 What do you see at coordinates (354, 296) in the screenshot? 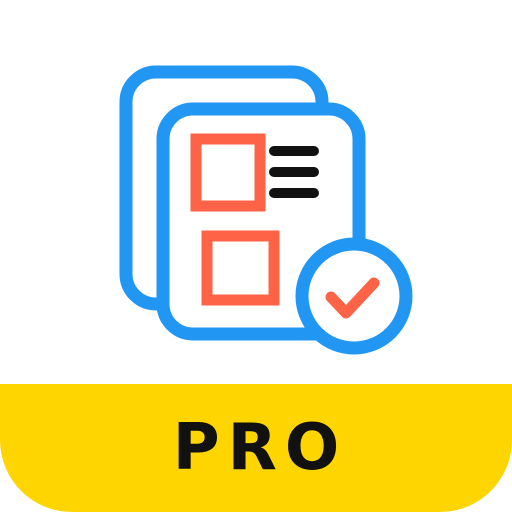
I see `checkmark-badge-icon` at bounding box center [354, 296].